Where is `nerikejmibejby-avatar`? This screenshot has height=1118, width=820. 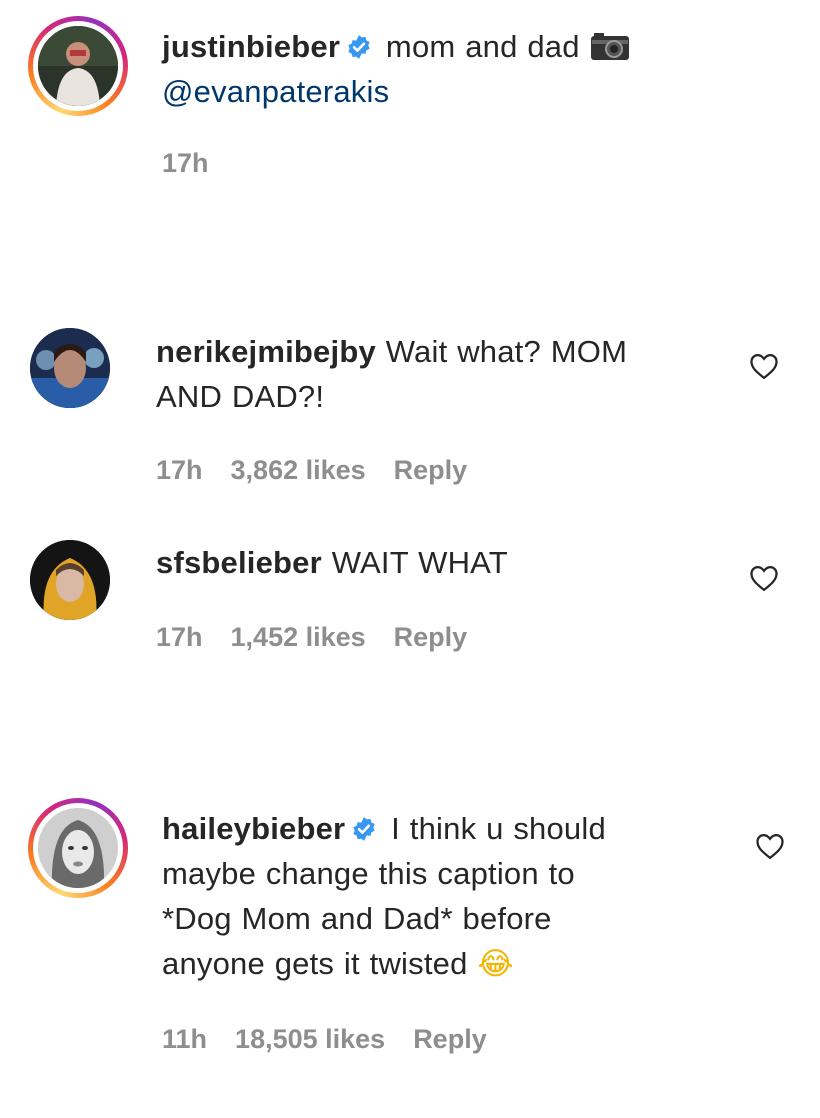
nerikejmibejby-avatar is located at coordinates (70, 368).